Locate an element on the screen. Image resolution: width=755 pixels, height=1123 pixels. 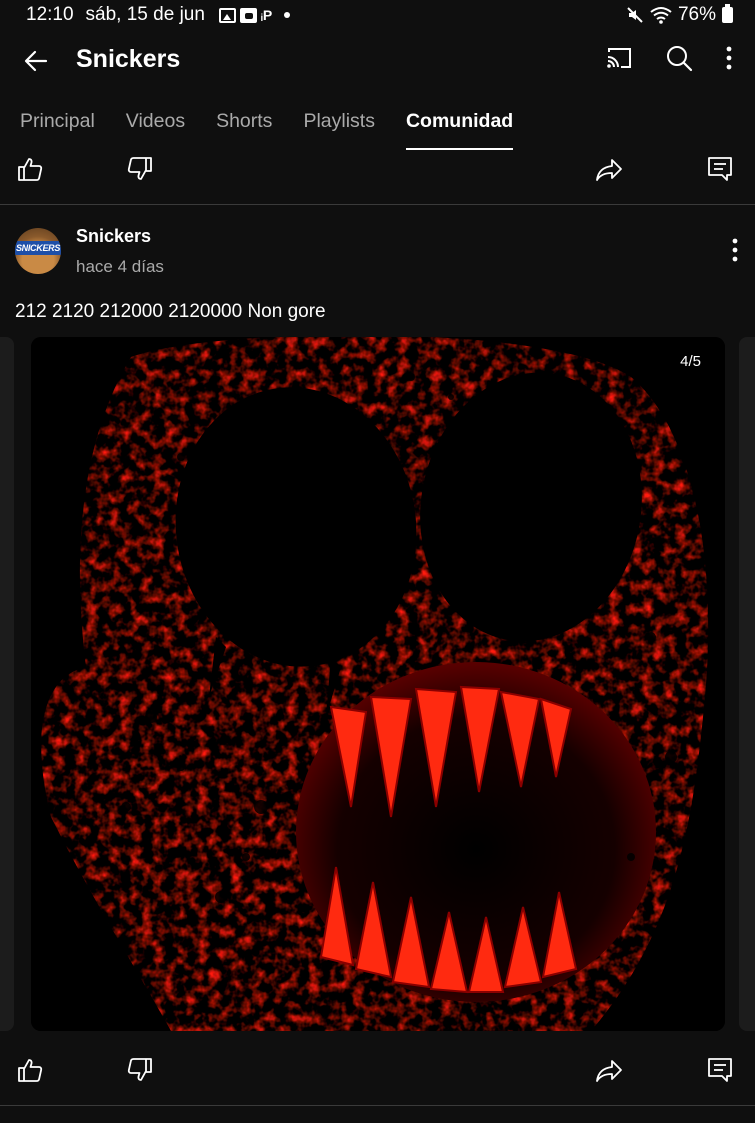
app-bar: Snickers is located at coordinates (377, 61).